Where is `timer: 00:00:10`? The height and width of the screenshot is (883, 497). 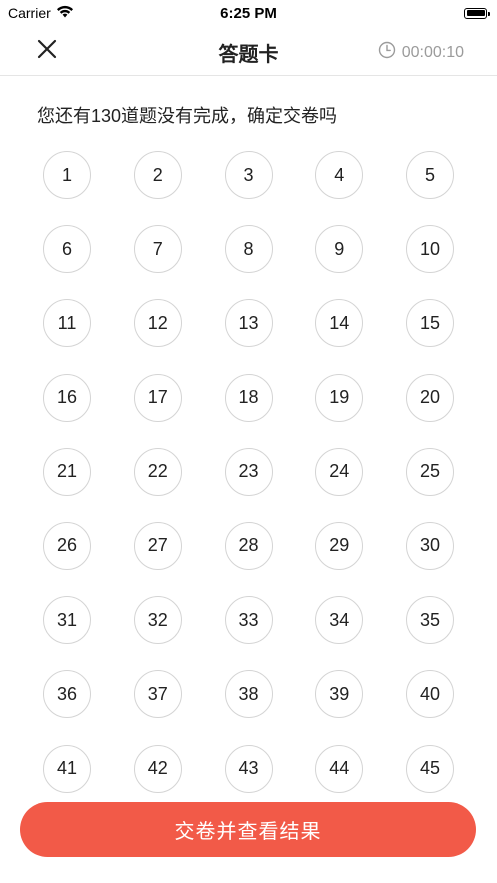 timer: 00:00:10 is located at coordinates (421, 52).